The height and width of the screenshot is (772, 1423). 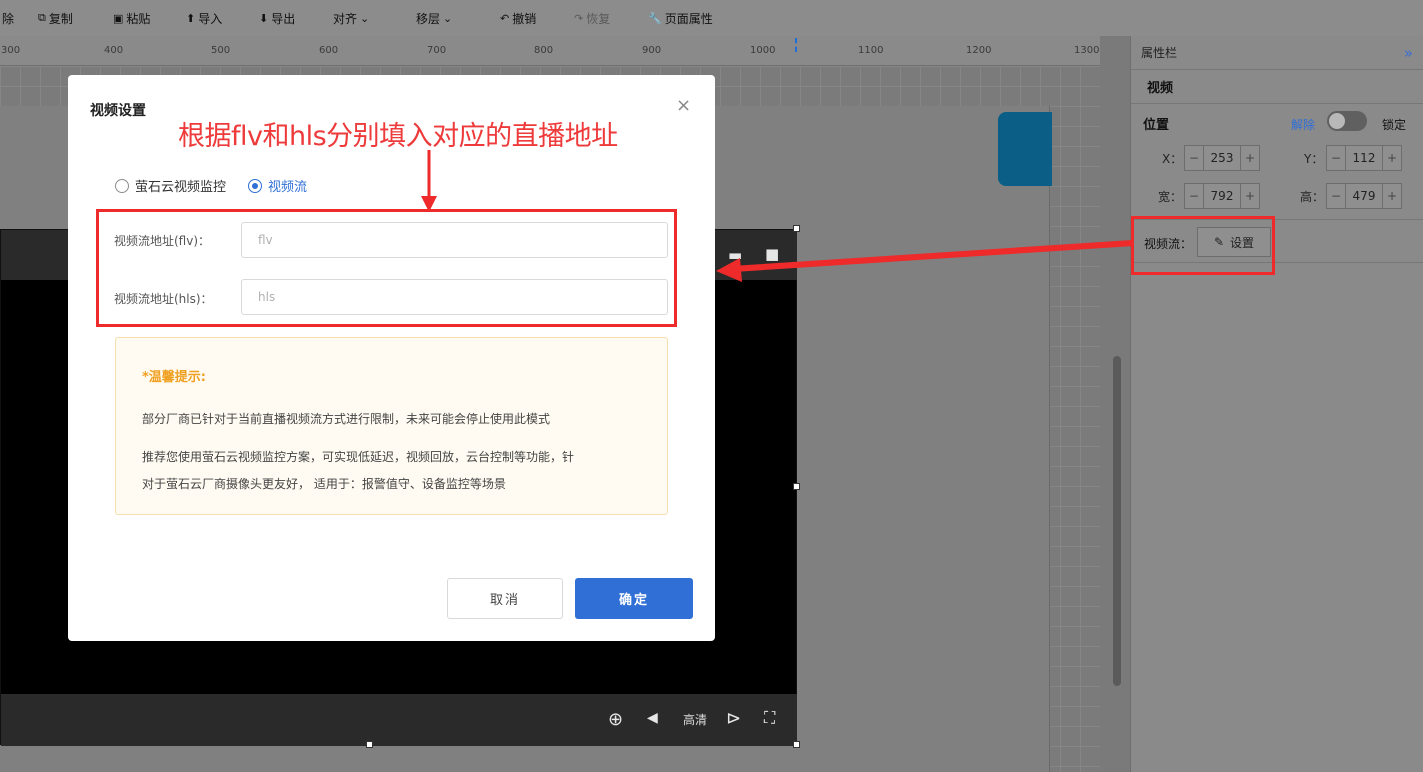 I want to click on lock-toggle, so click(x=1347, y=121).